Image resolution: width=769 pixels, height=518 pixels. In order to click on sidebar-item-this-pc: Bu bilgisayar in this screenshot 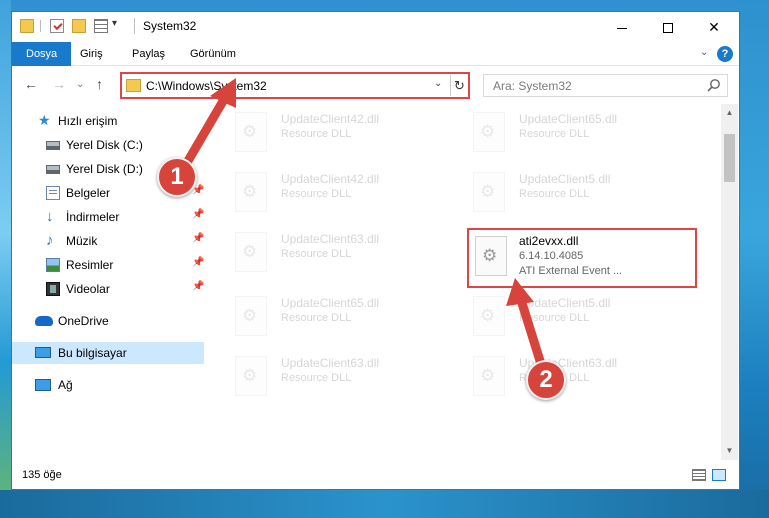, I will do `click(108, 353)`.